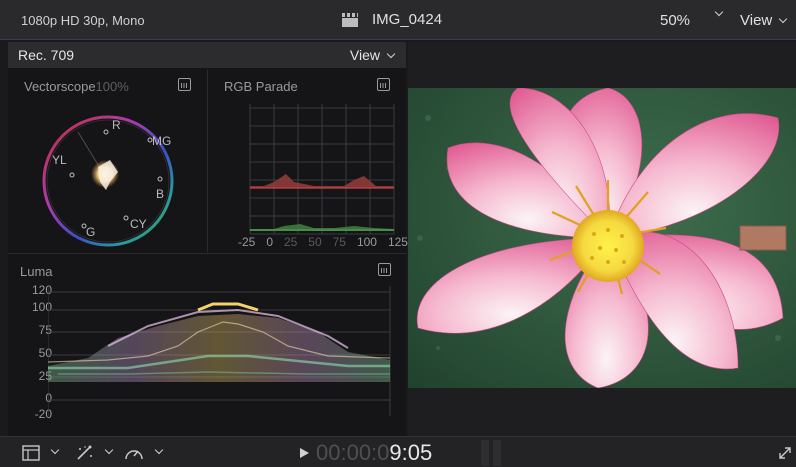  What do you see at coordinates (219, 351) in the screenshot?
I see `luma-waveform` at bounding box center [219, 351].